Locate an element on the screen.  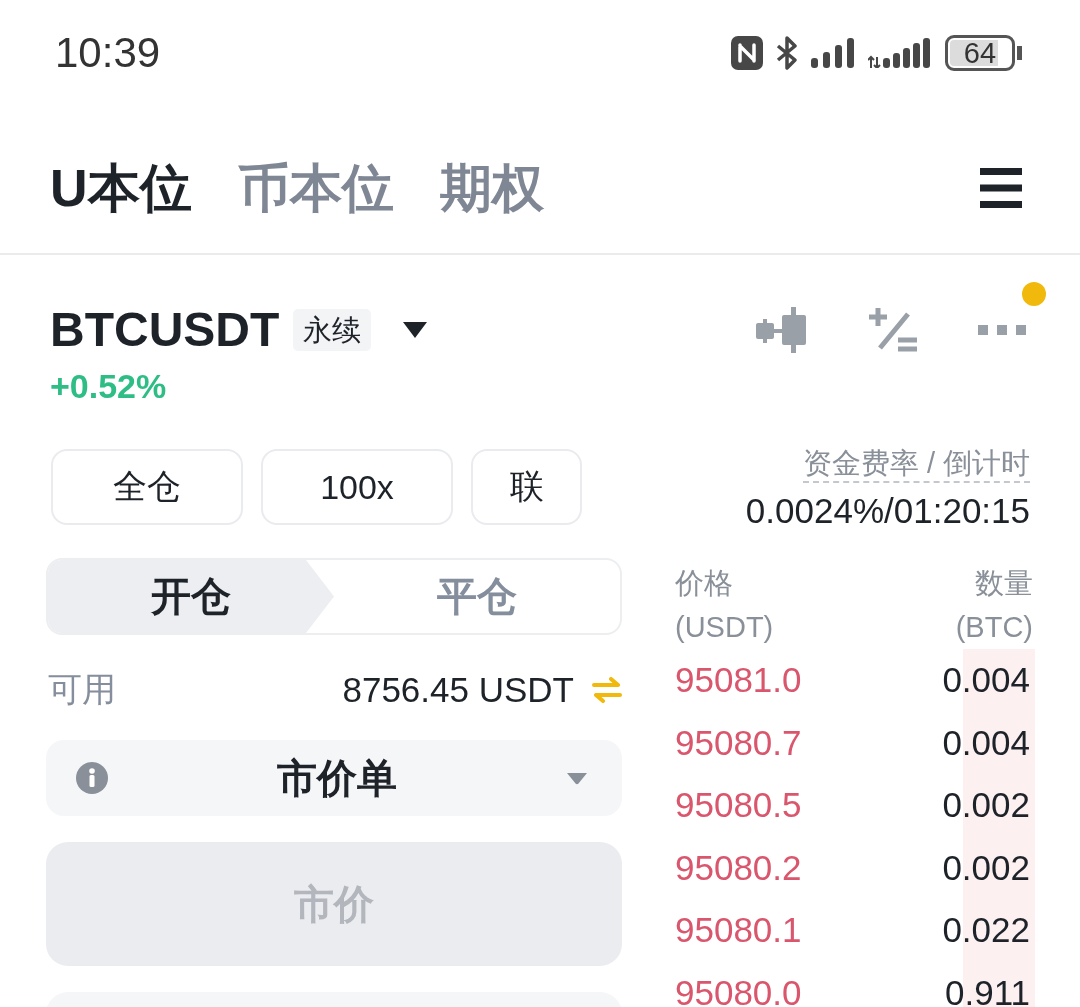
more-icon is located at coordinates (1002, 330).